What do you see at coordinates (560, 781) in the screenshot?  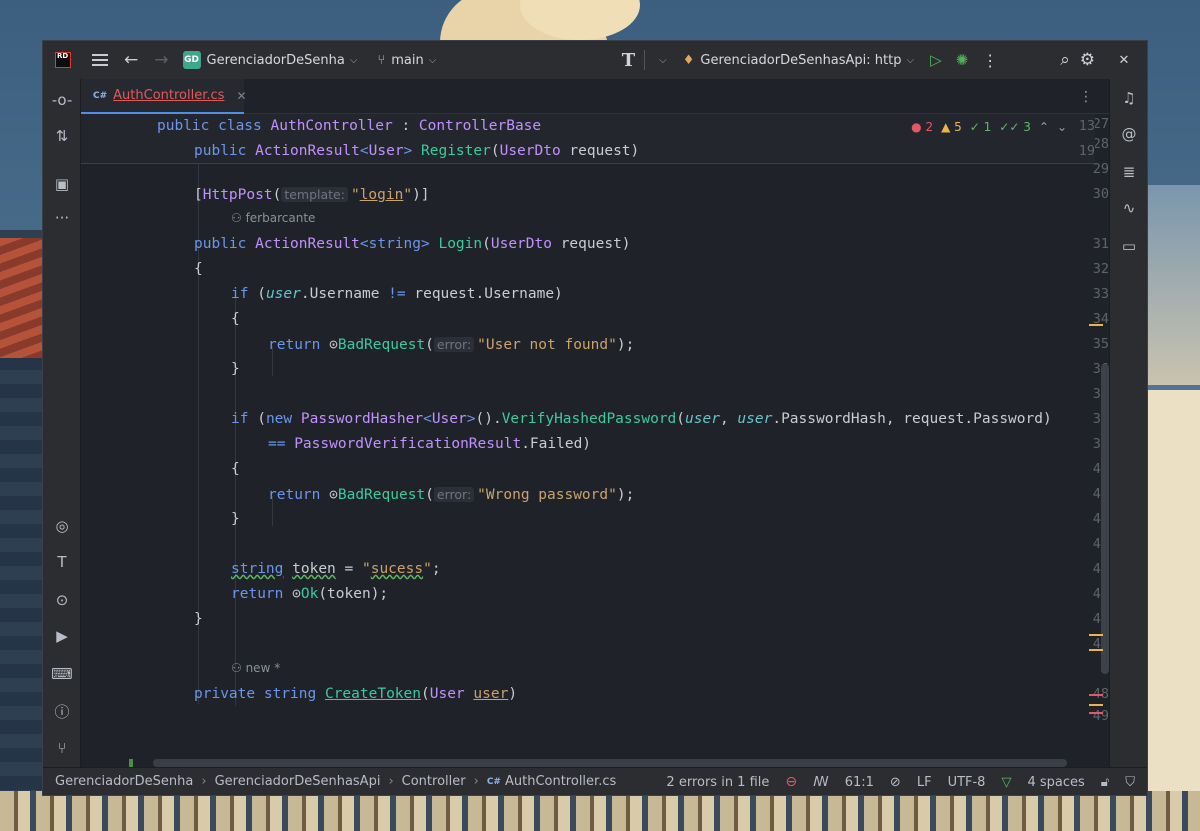 I see `breadcrumb-item: AuthController.cs` at bounding box center [560, 781].